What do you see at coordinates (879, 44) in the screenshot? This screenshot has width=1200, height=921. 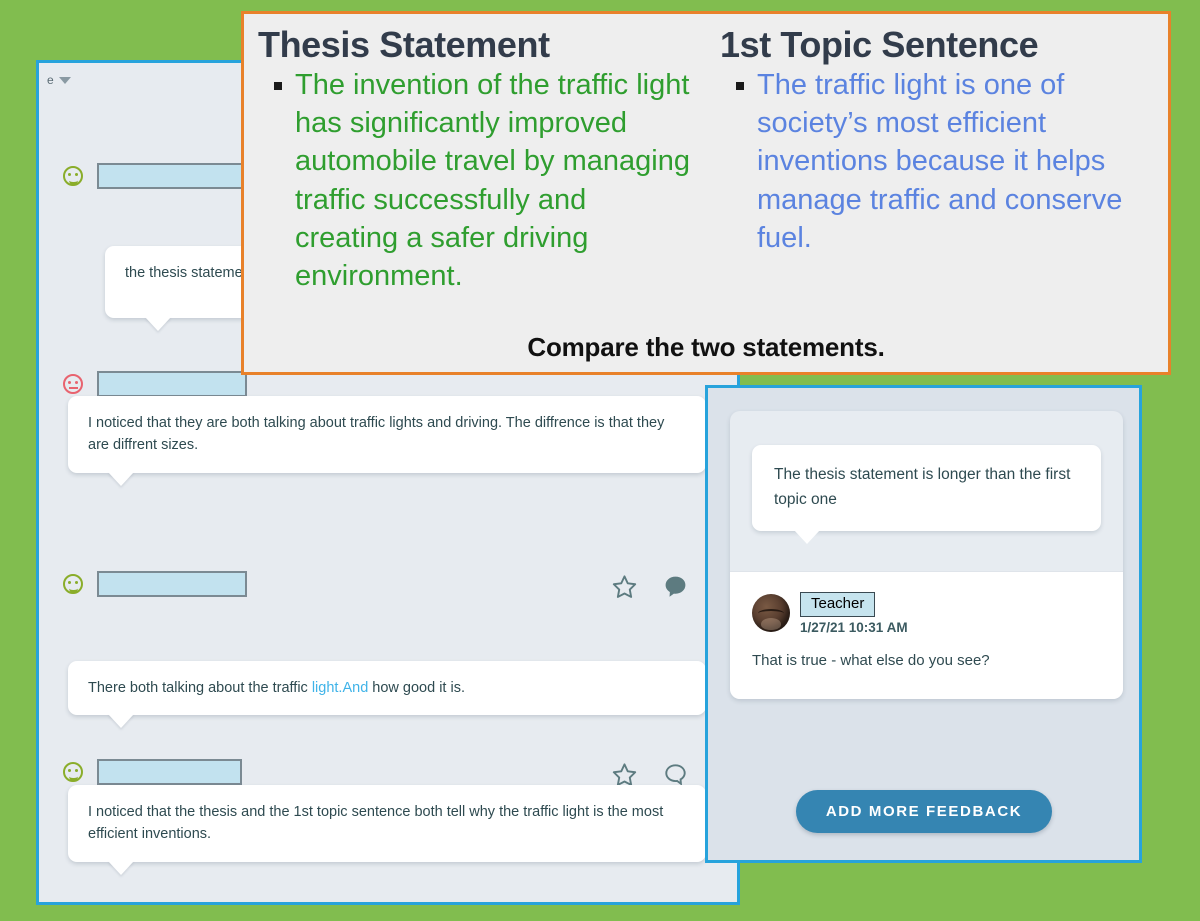 I see `topic-title: 1st Topic Sentence` at bounding box center [879, 44].